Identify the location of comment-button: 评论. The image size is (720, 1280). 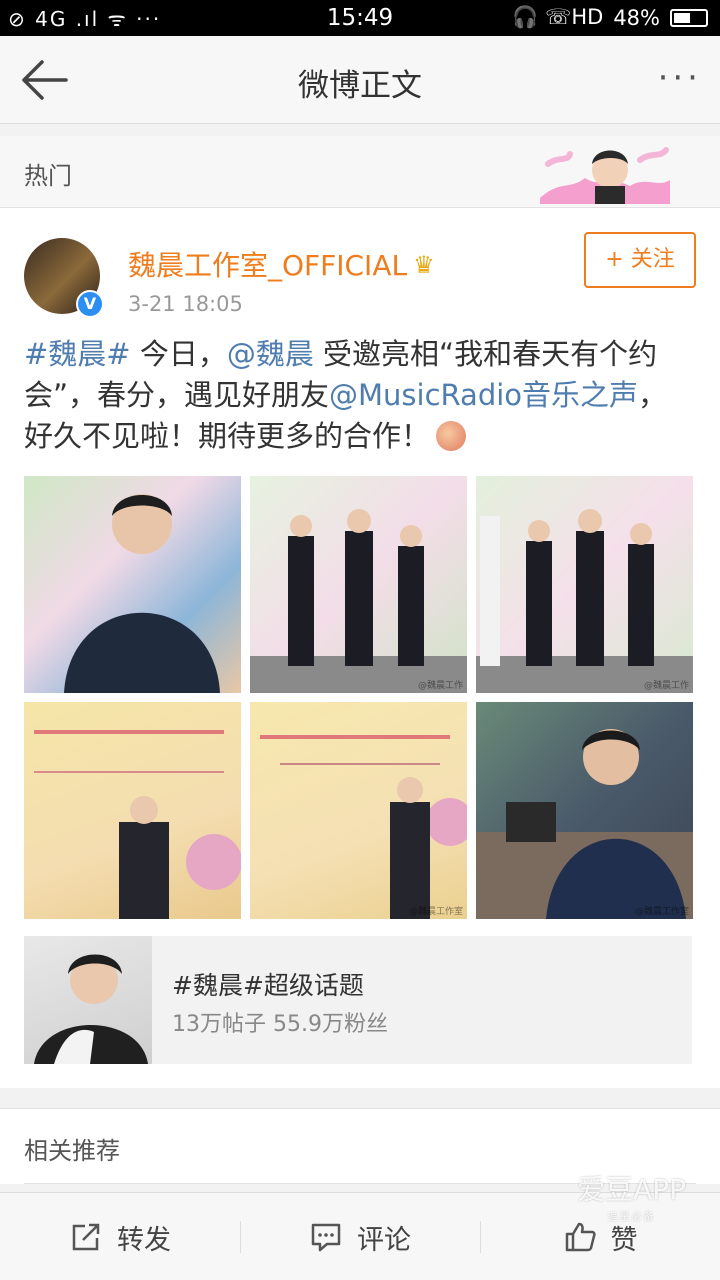
(360, 1236).